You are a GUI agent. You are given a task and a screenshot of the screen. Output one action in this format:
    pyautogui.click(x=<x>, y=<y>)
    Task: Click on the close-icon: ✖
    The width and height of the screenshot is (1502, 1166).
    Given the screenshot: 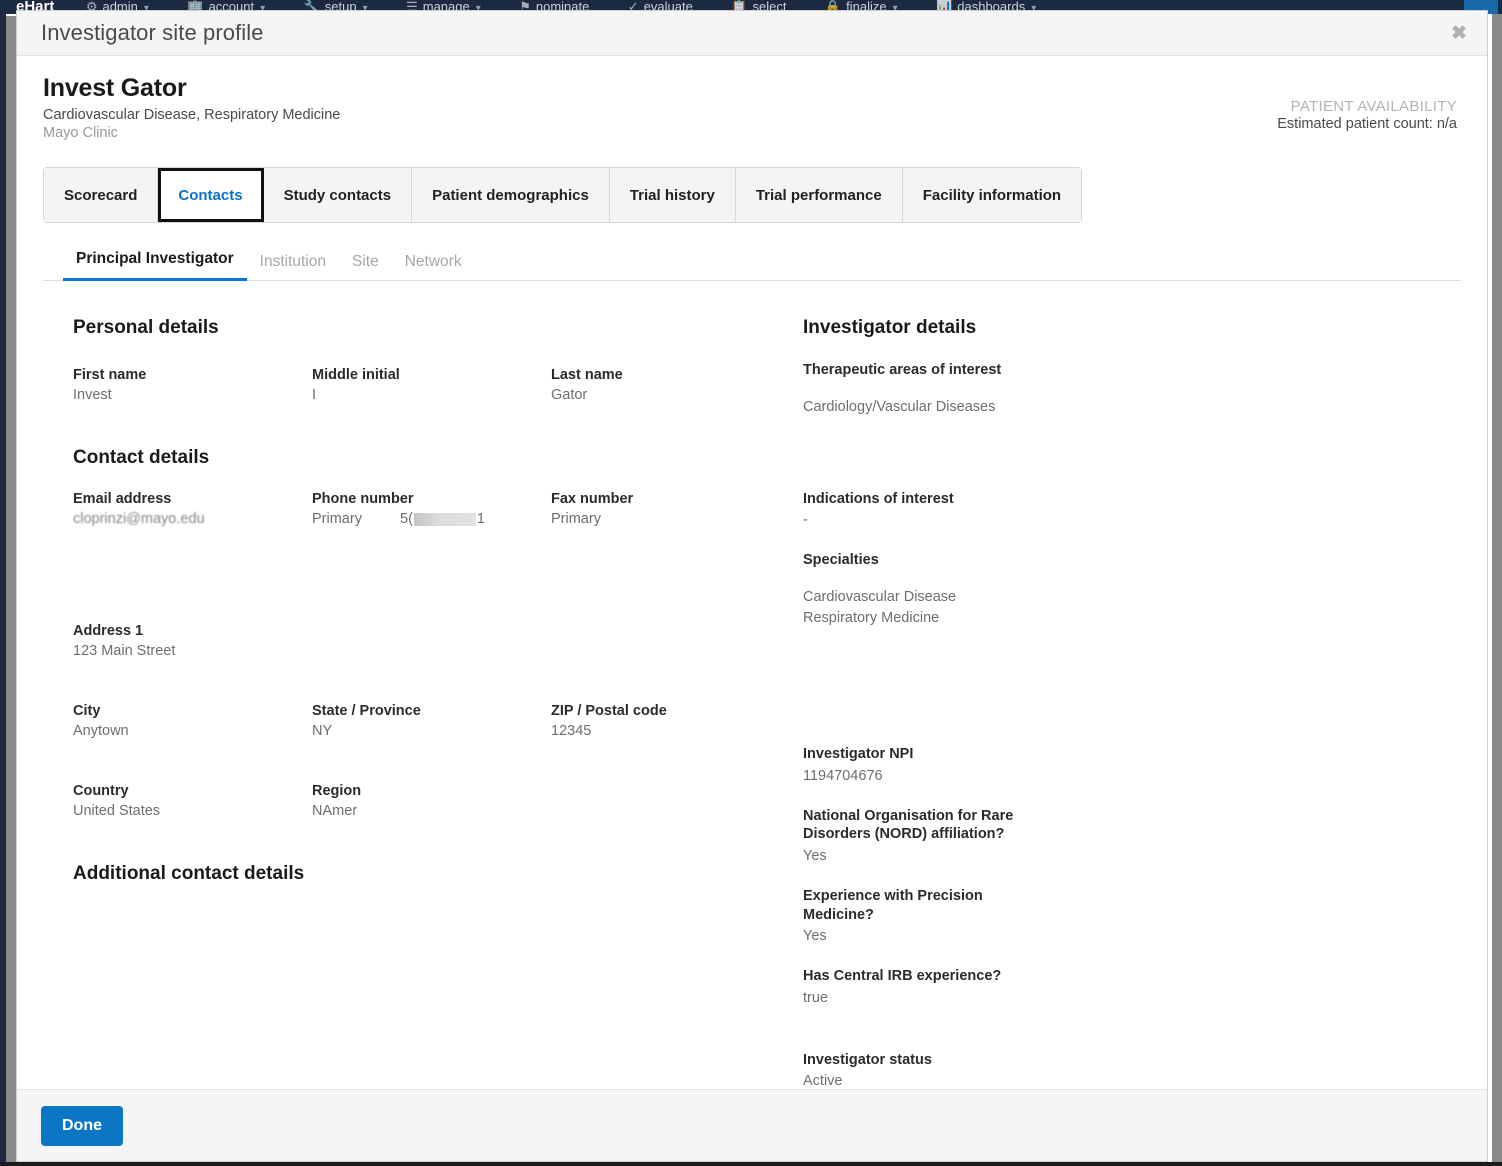 What is the action you would take?
    pyautogui.click(x=1459, y=33)
    